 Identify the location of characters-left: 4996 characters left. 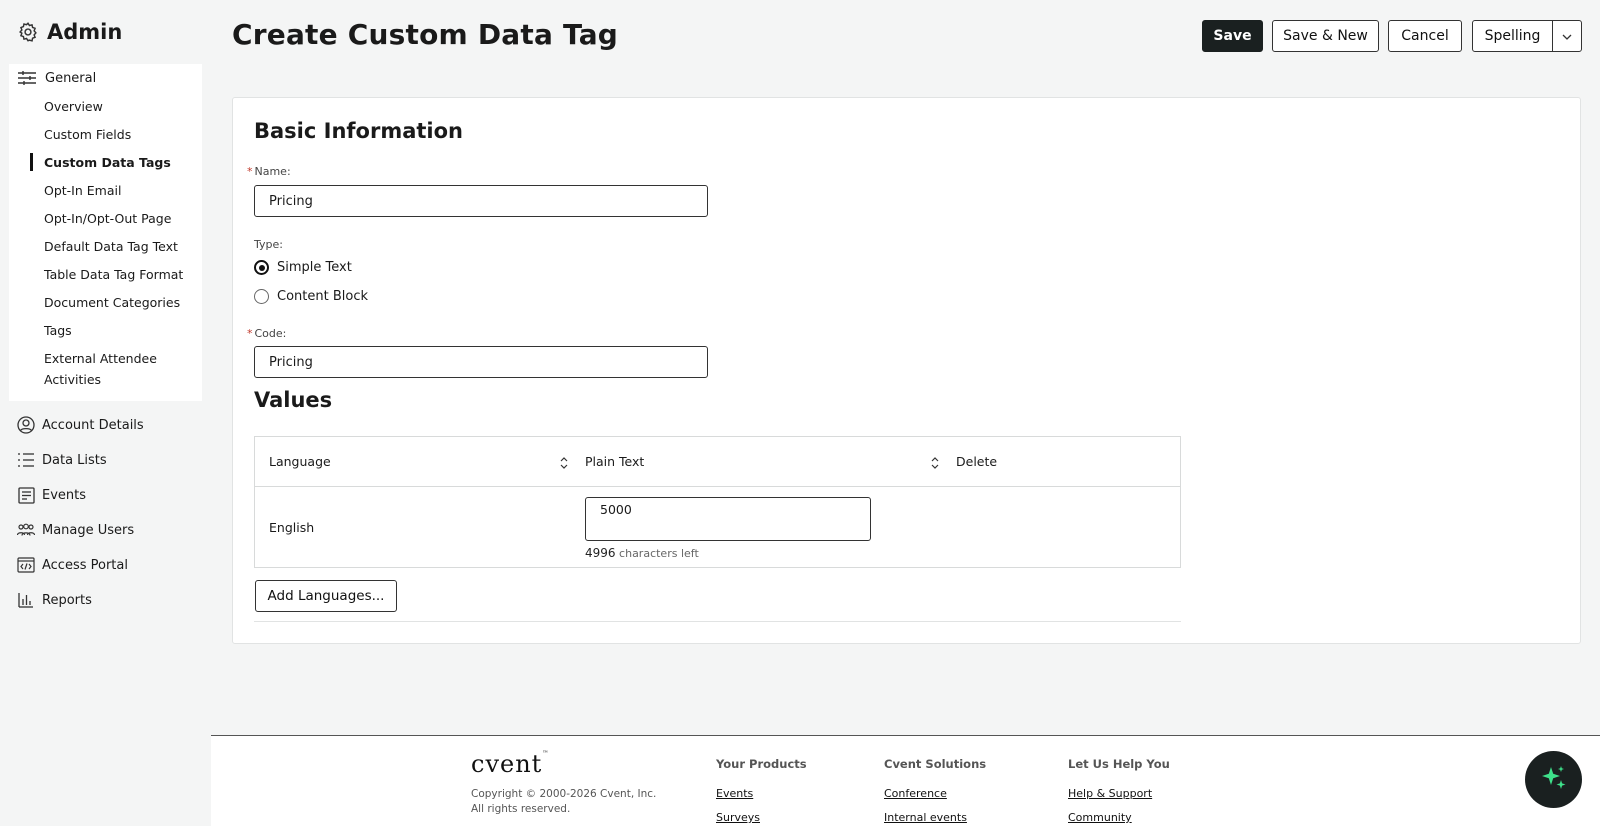
(642, 553).